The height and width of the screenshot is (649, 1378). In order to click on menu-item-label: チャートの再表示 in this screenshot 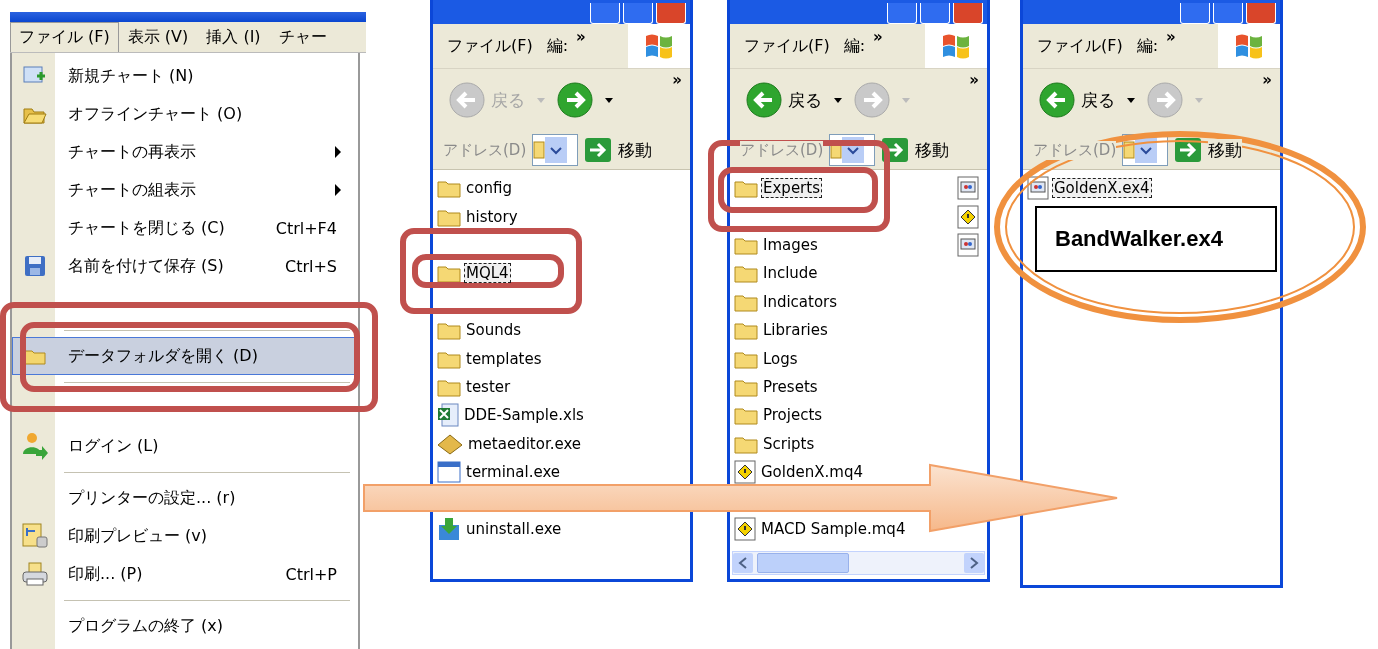, I will do `click(132, 152)`.